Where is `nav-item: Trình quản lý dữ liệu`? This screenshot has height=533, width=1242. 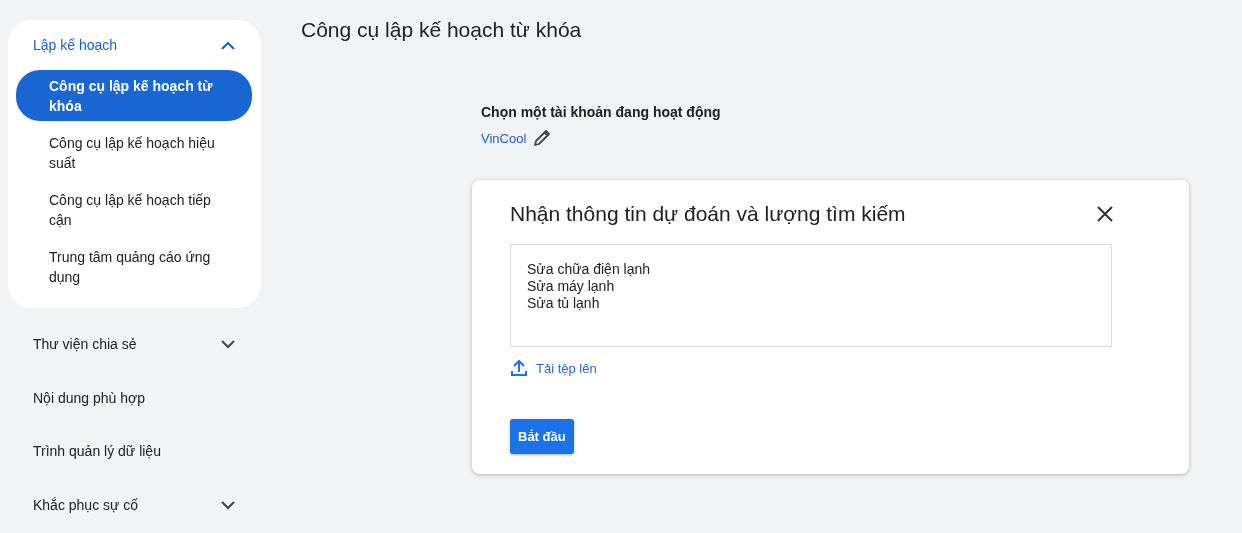 nav-item: Trình quản lý dữ liệu is located at coordinates (134, 450).